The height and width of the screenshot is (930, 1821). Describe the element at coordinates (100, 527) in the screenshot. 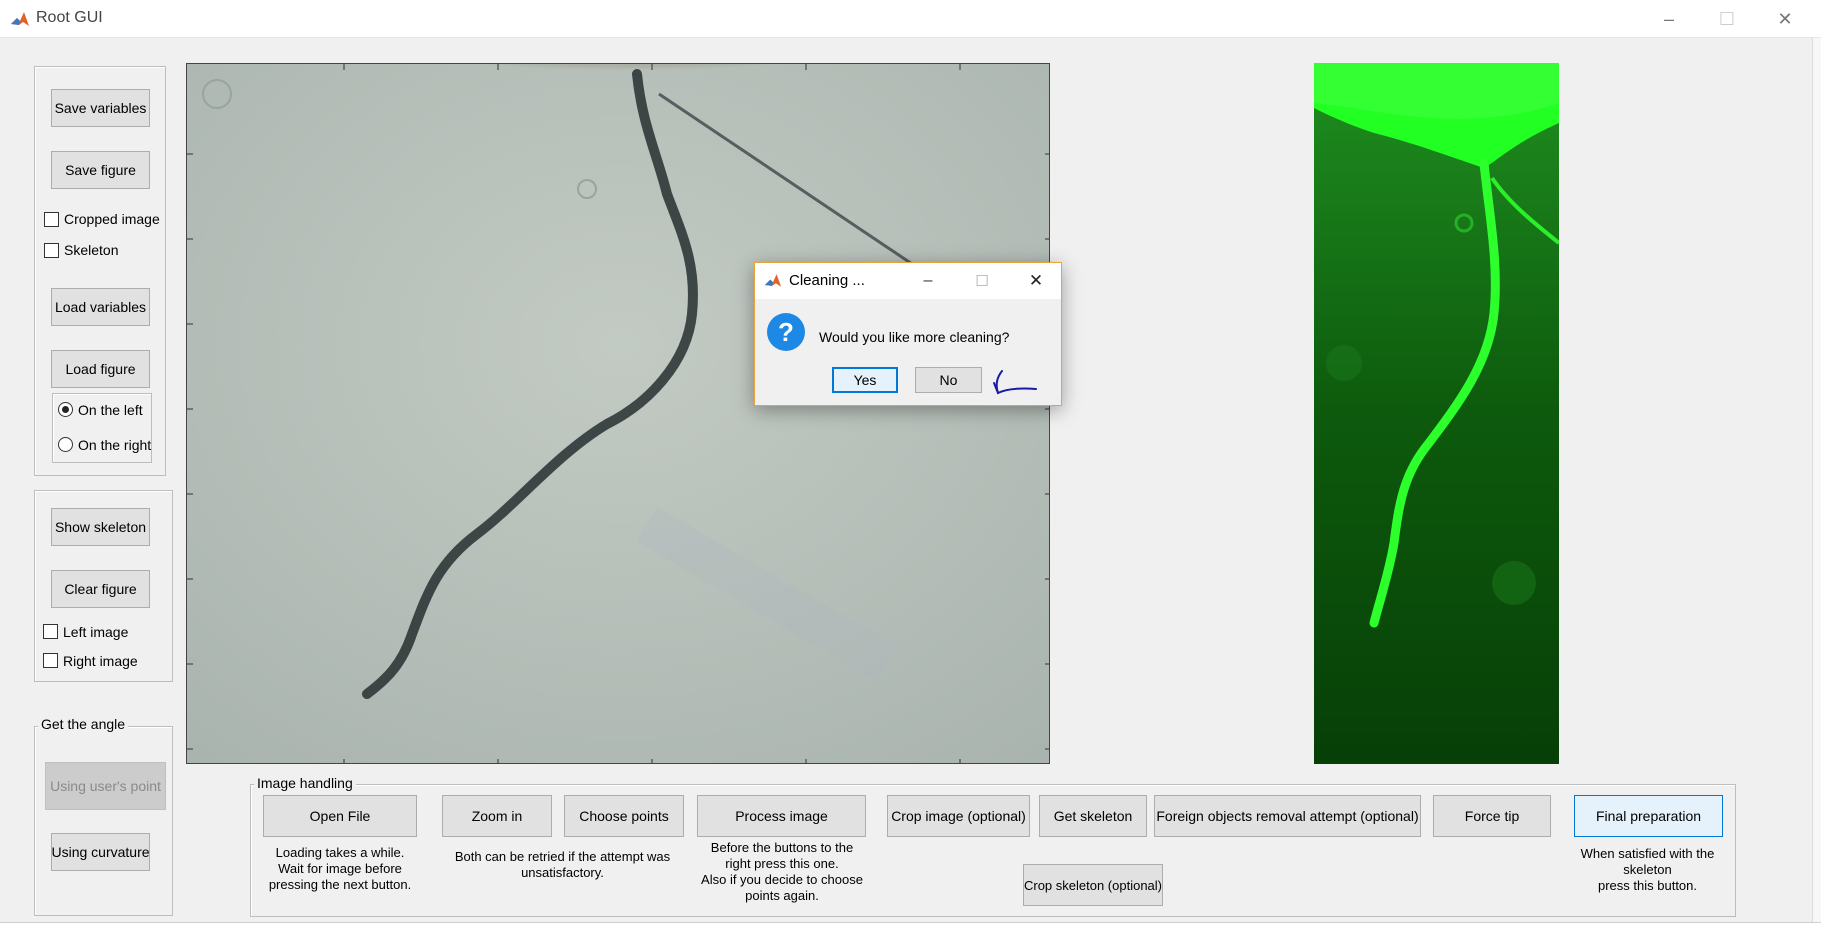

I see `show-skeleton-button: Show skeleton` at that location.